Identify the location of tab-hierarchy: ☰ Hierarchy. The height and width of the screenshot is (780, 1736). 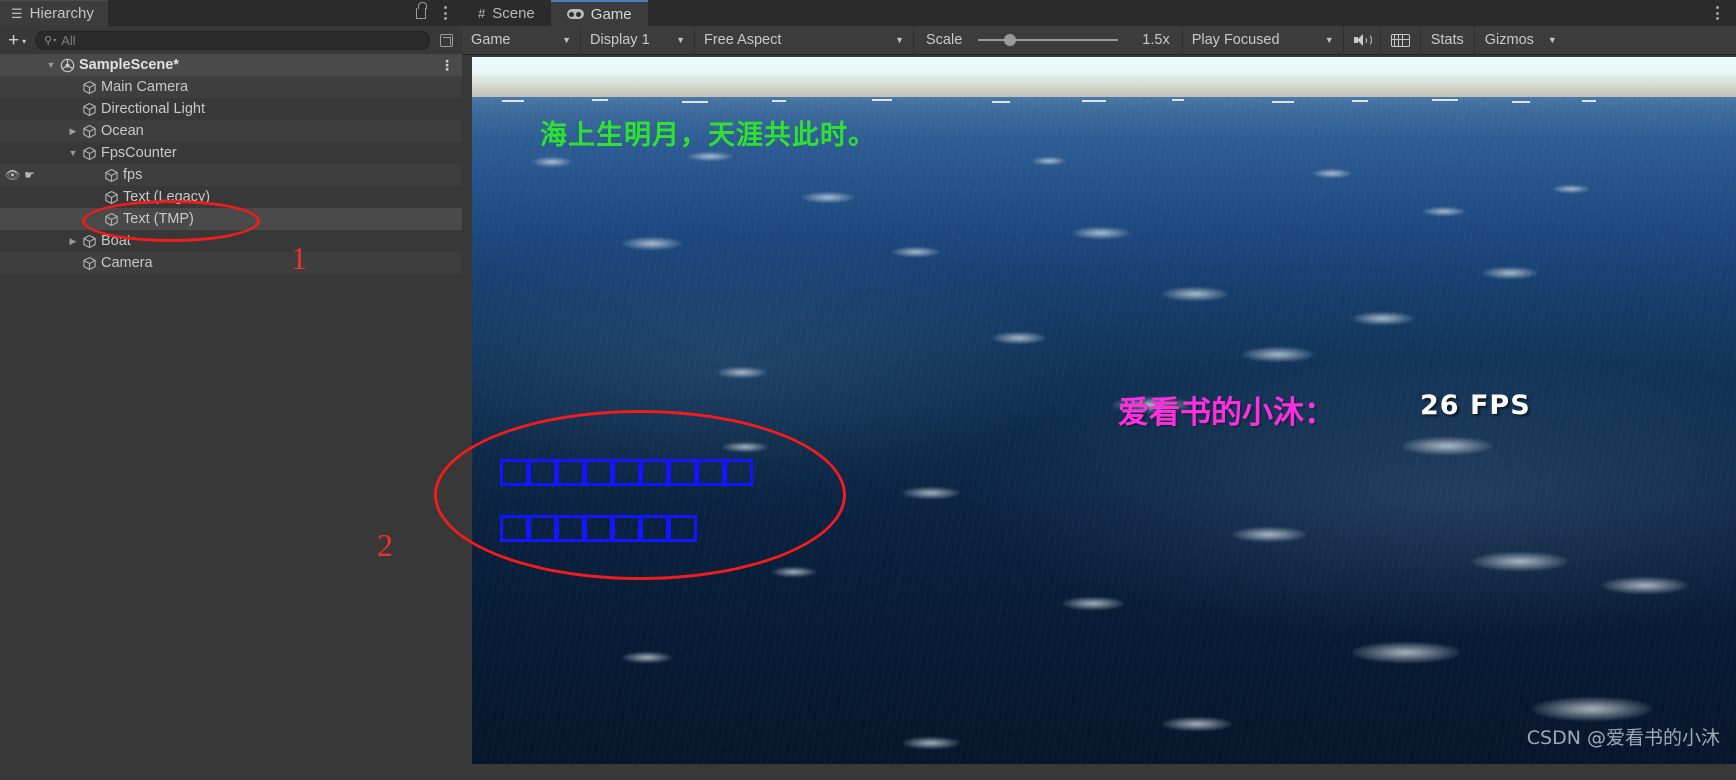
(54, 13).